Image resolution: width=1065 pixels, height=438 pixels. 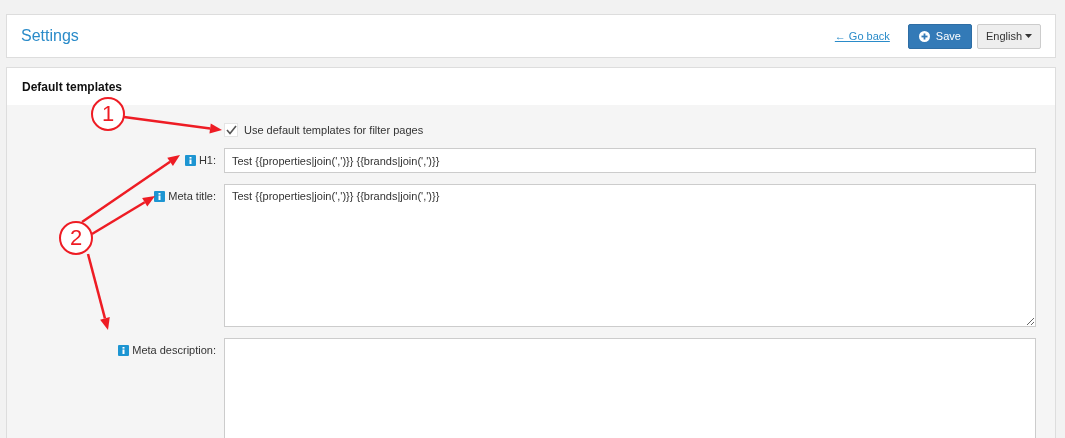 What do you see at coordinates (1008, 36) in the screenshot?
I see `language-dropdown: English` at bounding box center [1008, 36].